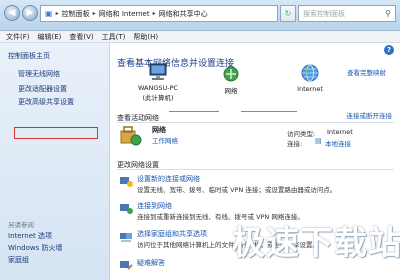  I want to click on sidebar-home-link: 控制面板主页, so click(29, 56).